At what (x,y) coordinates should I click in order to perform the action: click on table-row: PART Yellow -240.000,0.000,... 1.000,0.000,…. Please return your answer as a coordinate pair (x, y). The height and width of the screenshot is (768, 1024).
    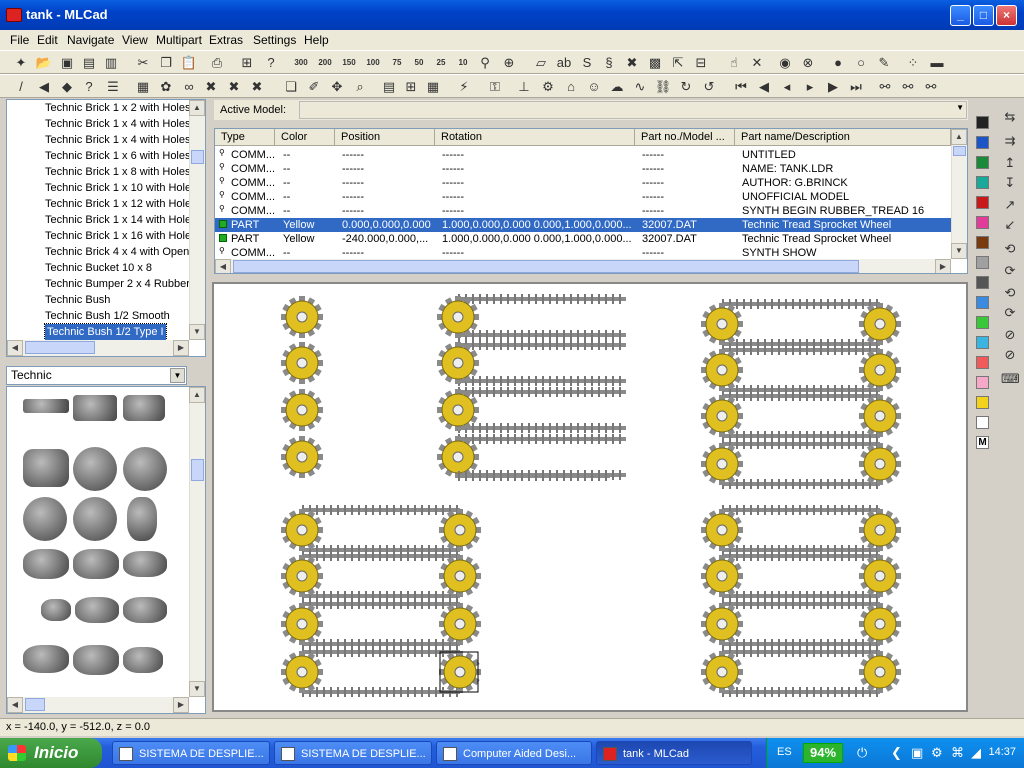
    Looking at the image, I should click on (583, 239).